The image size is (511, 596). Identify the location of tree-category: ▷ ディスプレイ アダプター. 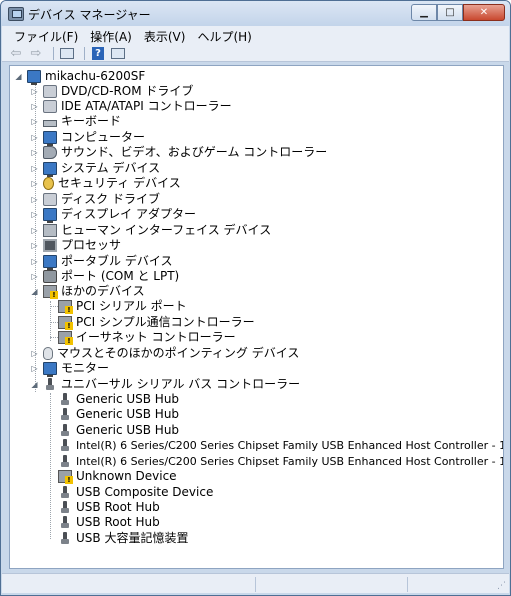
(113, 215).